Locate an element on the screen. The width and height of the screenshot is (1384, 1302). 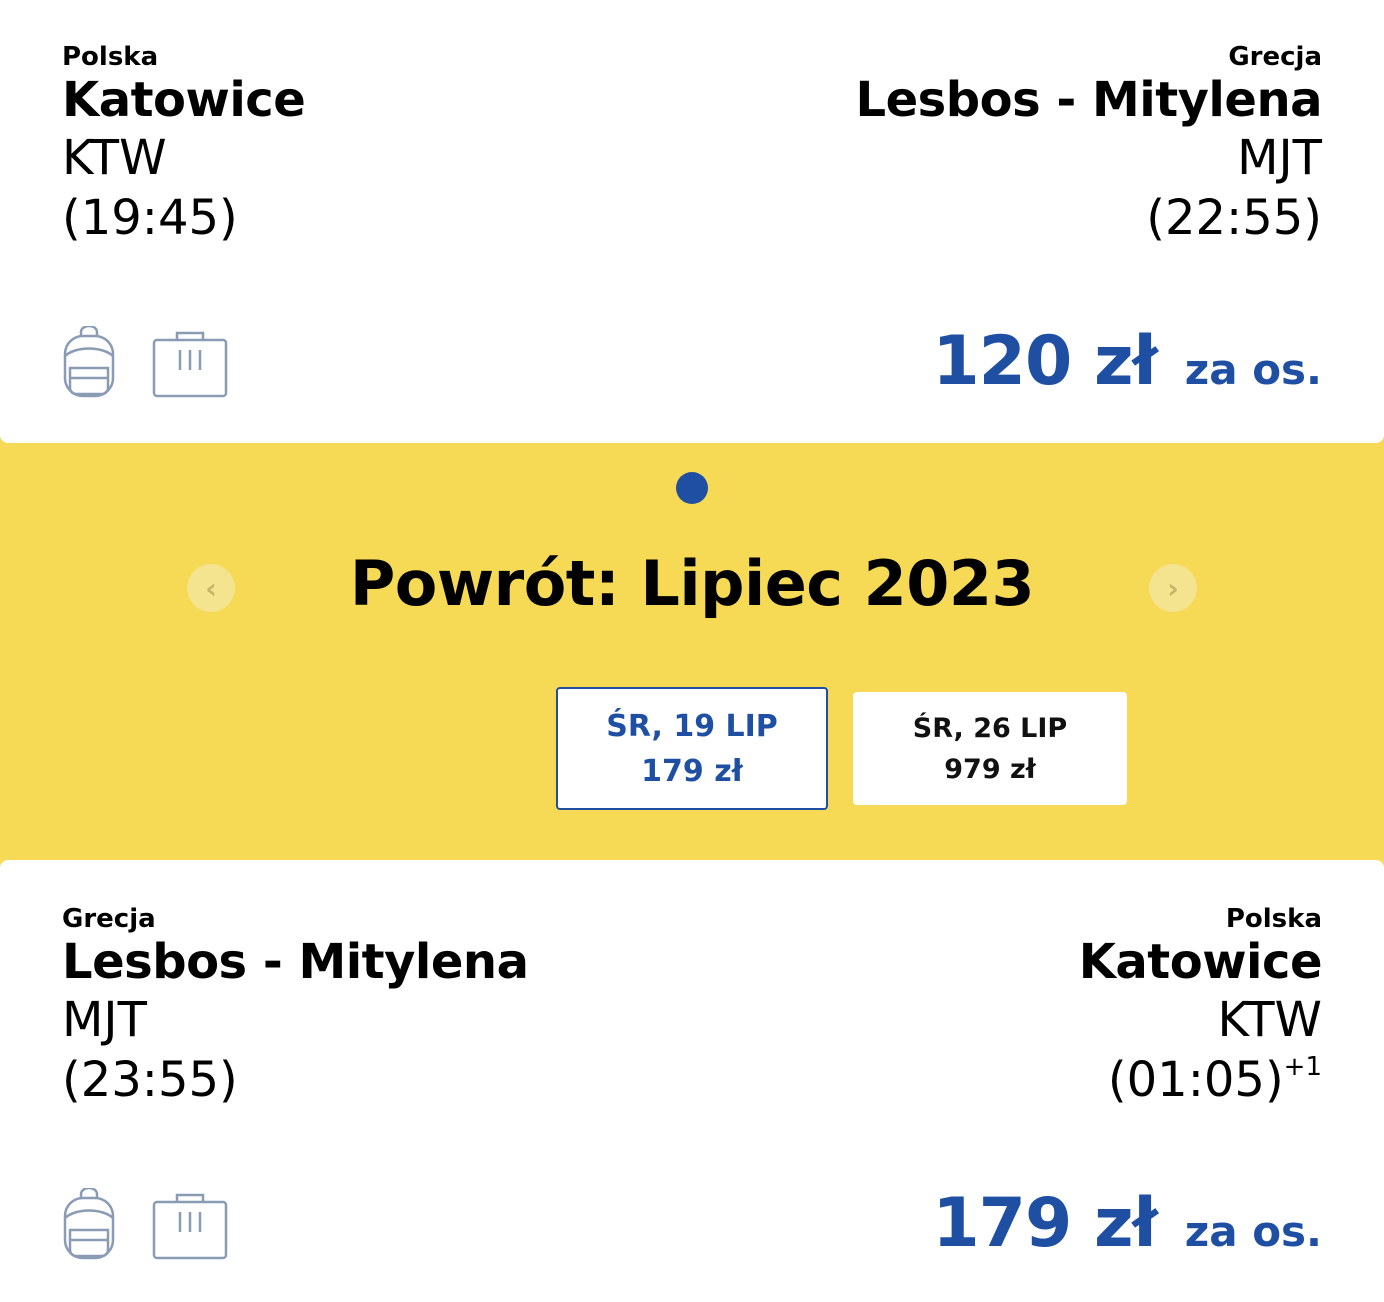
destination-city: Lesbos - Mitylena is located at coordinates (1089, 100).